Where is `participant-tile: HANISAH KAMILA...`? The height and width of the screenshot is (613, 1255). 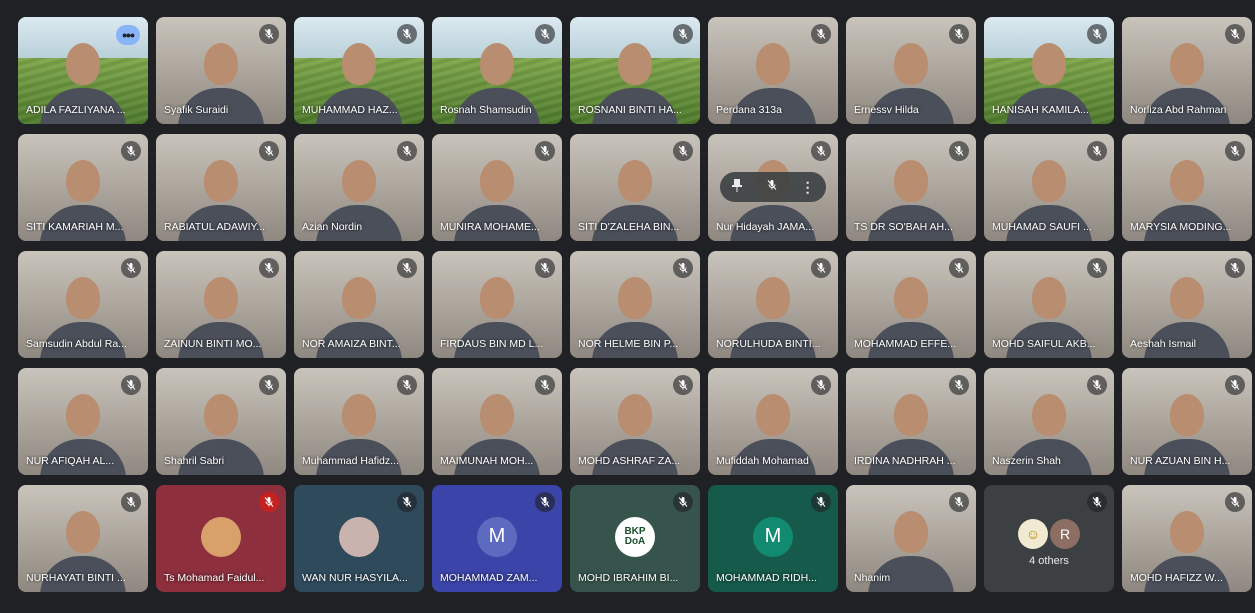
participant-tile: HANISAH KAMILA... is located at coordinates (1049, 70).